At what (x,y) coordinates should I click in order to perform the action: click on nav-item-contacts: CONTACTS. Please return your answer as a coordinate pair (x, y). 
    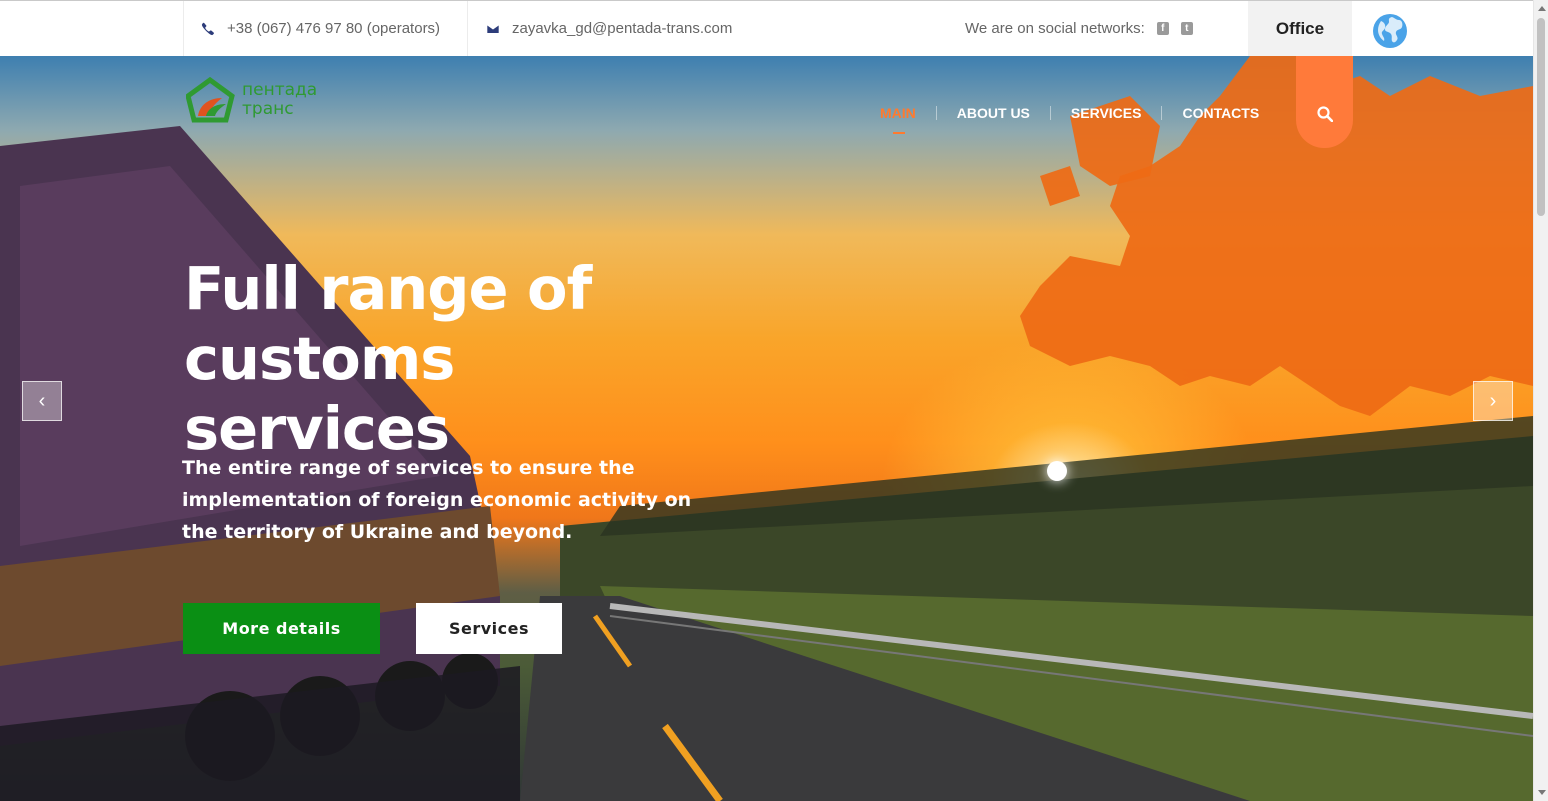
    Looking at the image, I should click on (1220, 113).